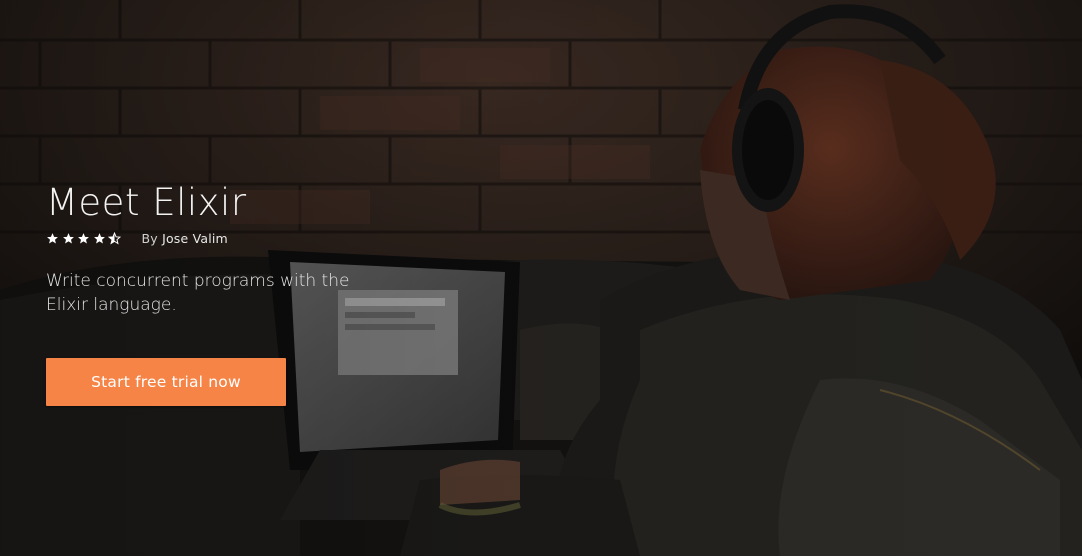 The height and width of the screenshot is (559, 1085). What do you see at coordinates (114, 238) in the screenshot?
I see `star-half-icon` at bounding box center [114, 238].